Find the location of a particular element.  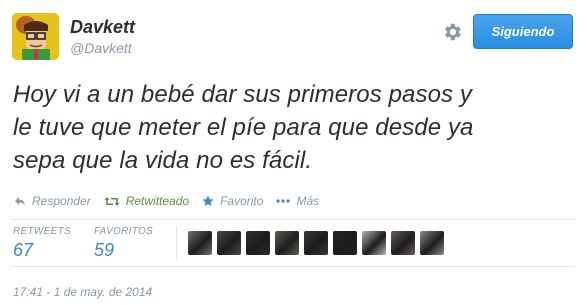

cartoon-avatar-icon is located at coordinates (35, 36).